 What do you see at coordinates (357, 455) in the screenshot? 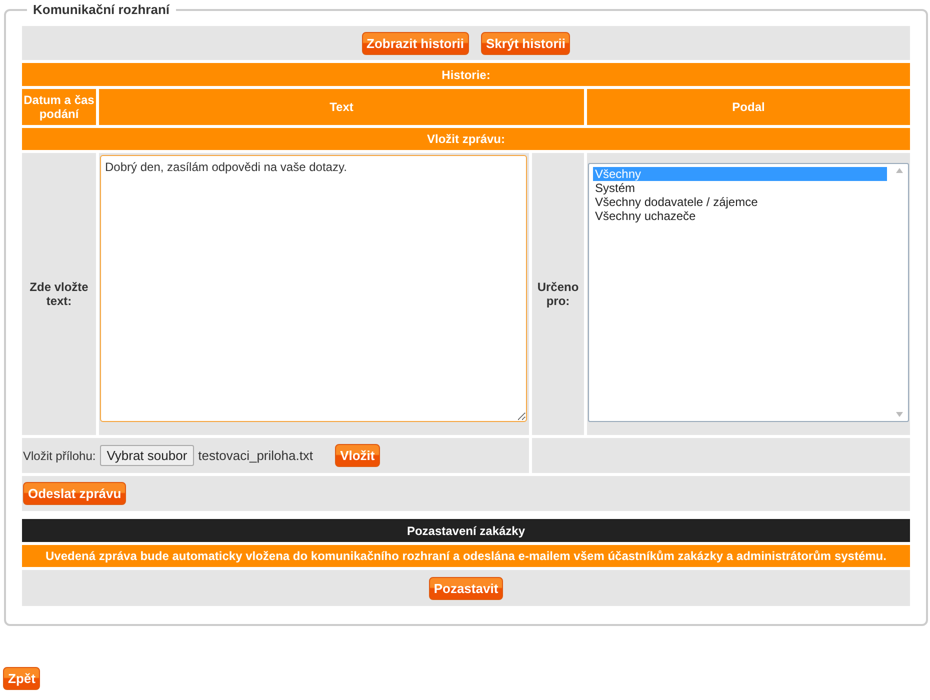
I see `attach-button: Vložit` at bounding box center [357, 455].